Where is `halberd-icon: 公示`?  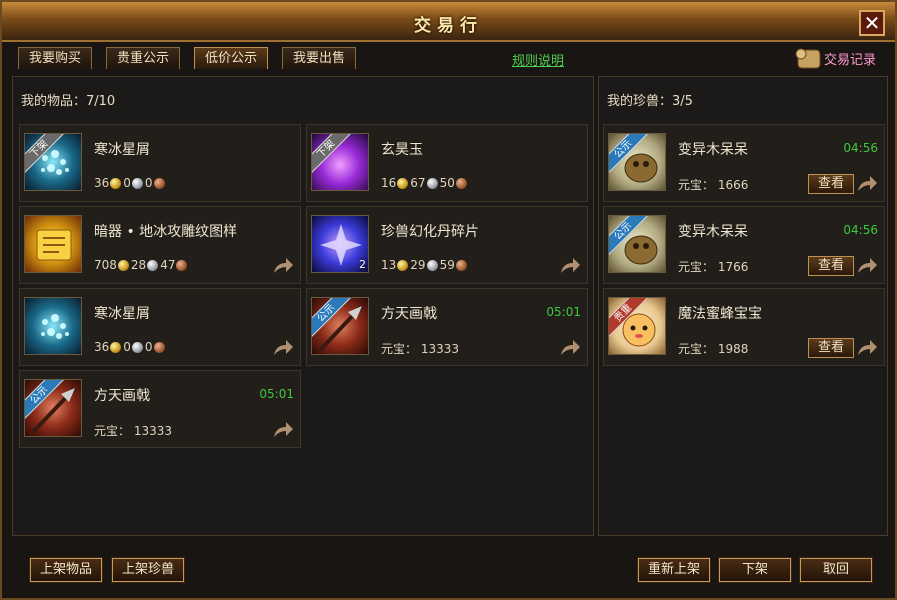
halberd-icon: 公示 is located at coordinates (340, 326).